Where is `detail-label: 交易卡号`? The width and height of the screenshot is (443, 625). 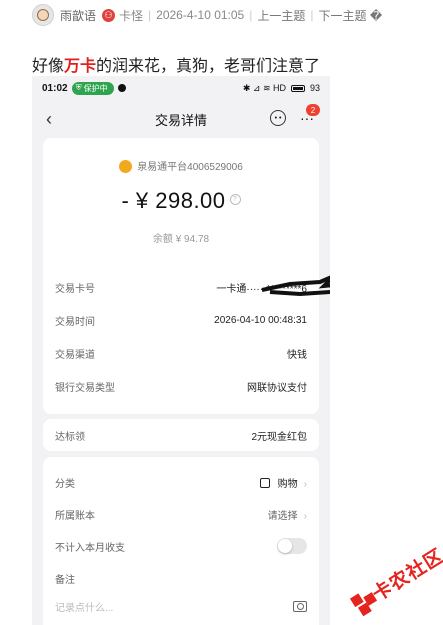
detail-label: 交易卡号 is located at coordinates (75, 289).